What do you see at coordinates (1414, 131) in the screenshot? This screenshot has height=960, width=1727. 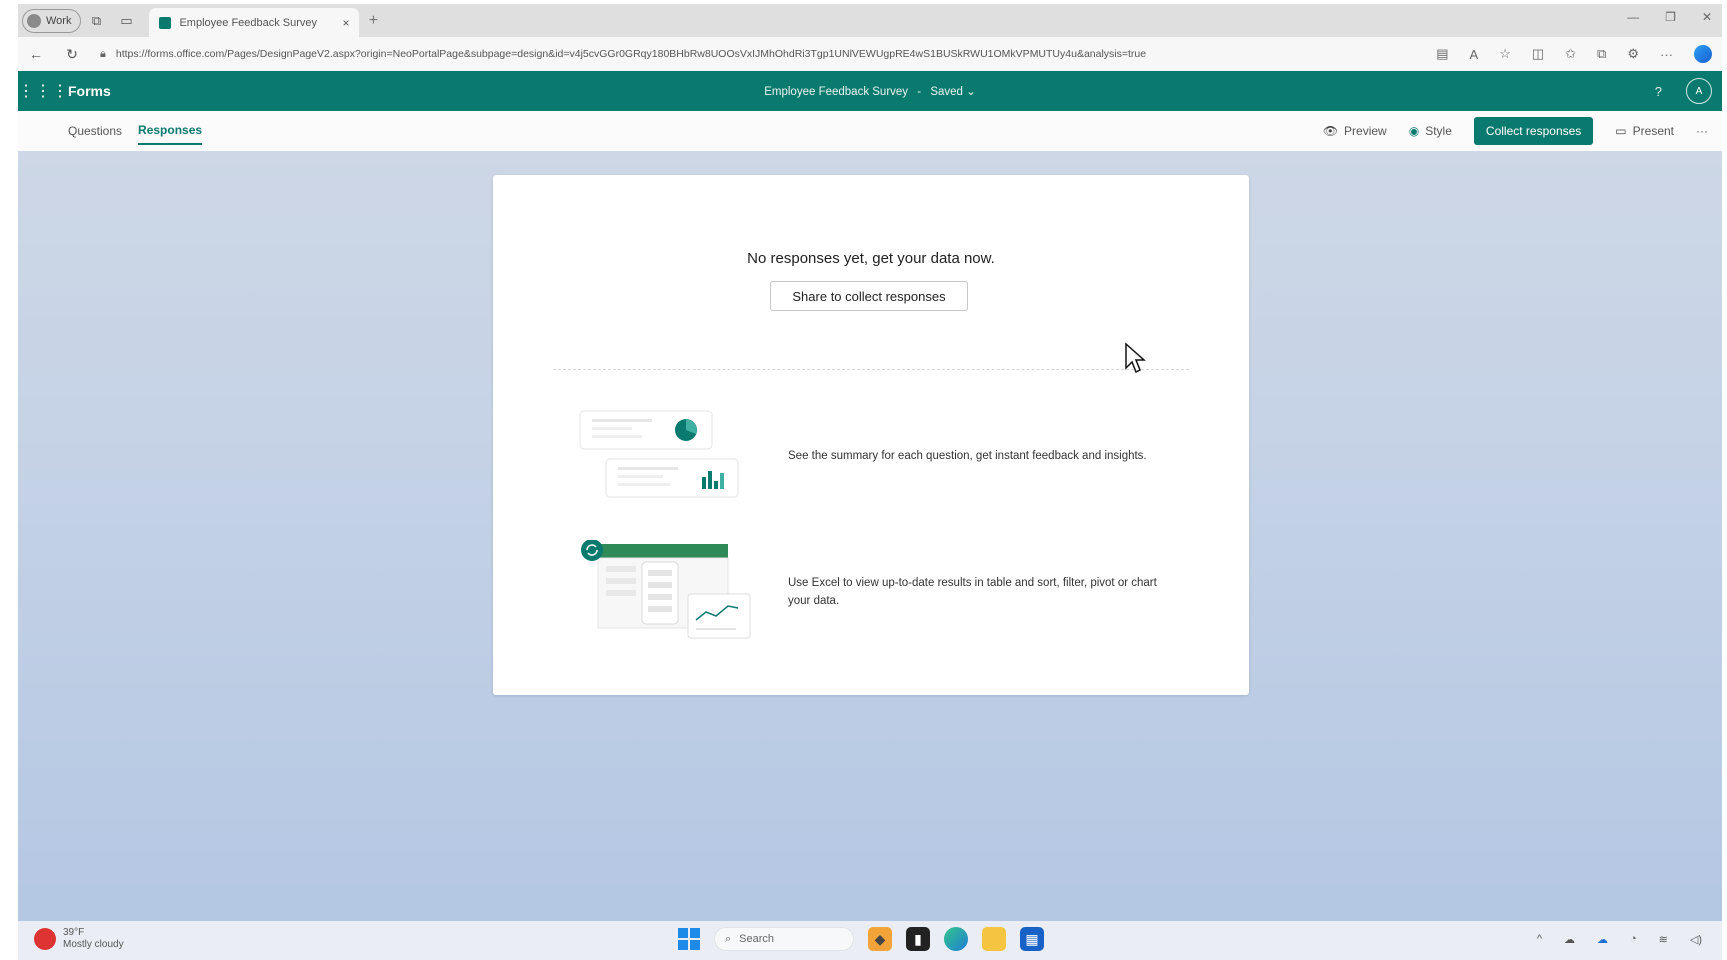 I see `palette-icon: ◉` at bounding box center [1414, 131].